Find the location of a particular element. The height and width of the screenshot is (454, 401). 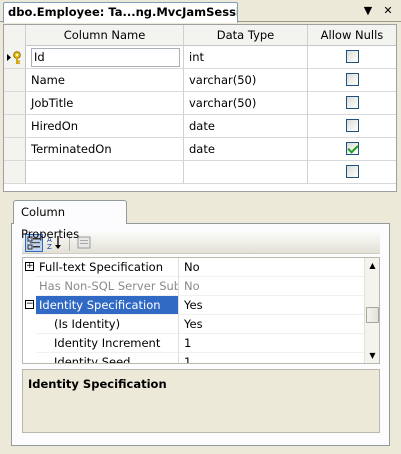

property-row: Identity Increment 1 is located at coordinates (194, 343).